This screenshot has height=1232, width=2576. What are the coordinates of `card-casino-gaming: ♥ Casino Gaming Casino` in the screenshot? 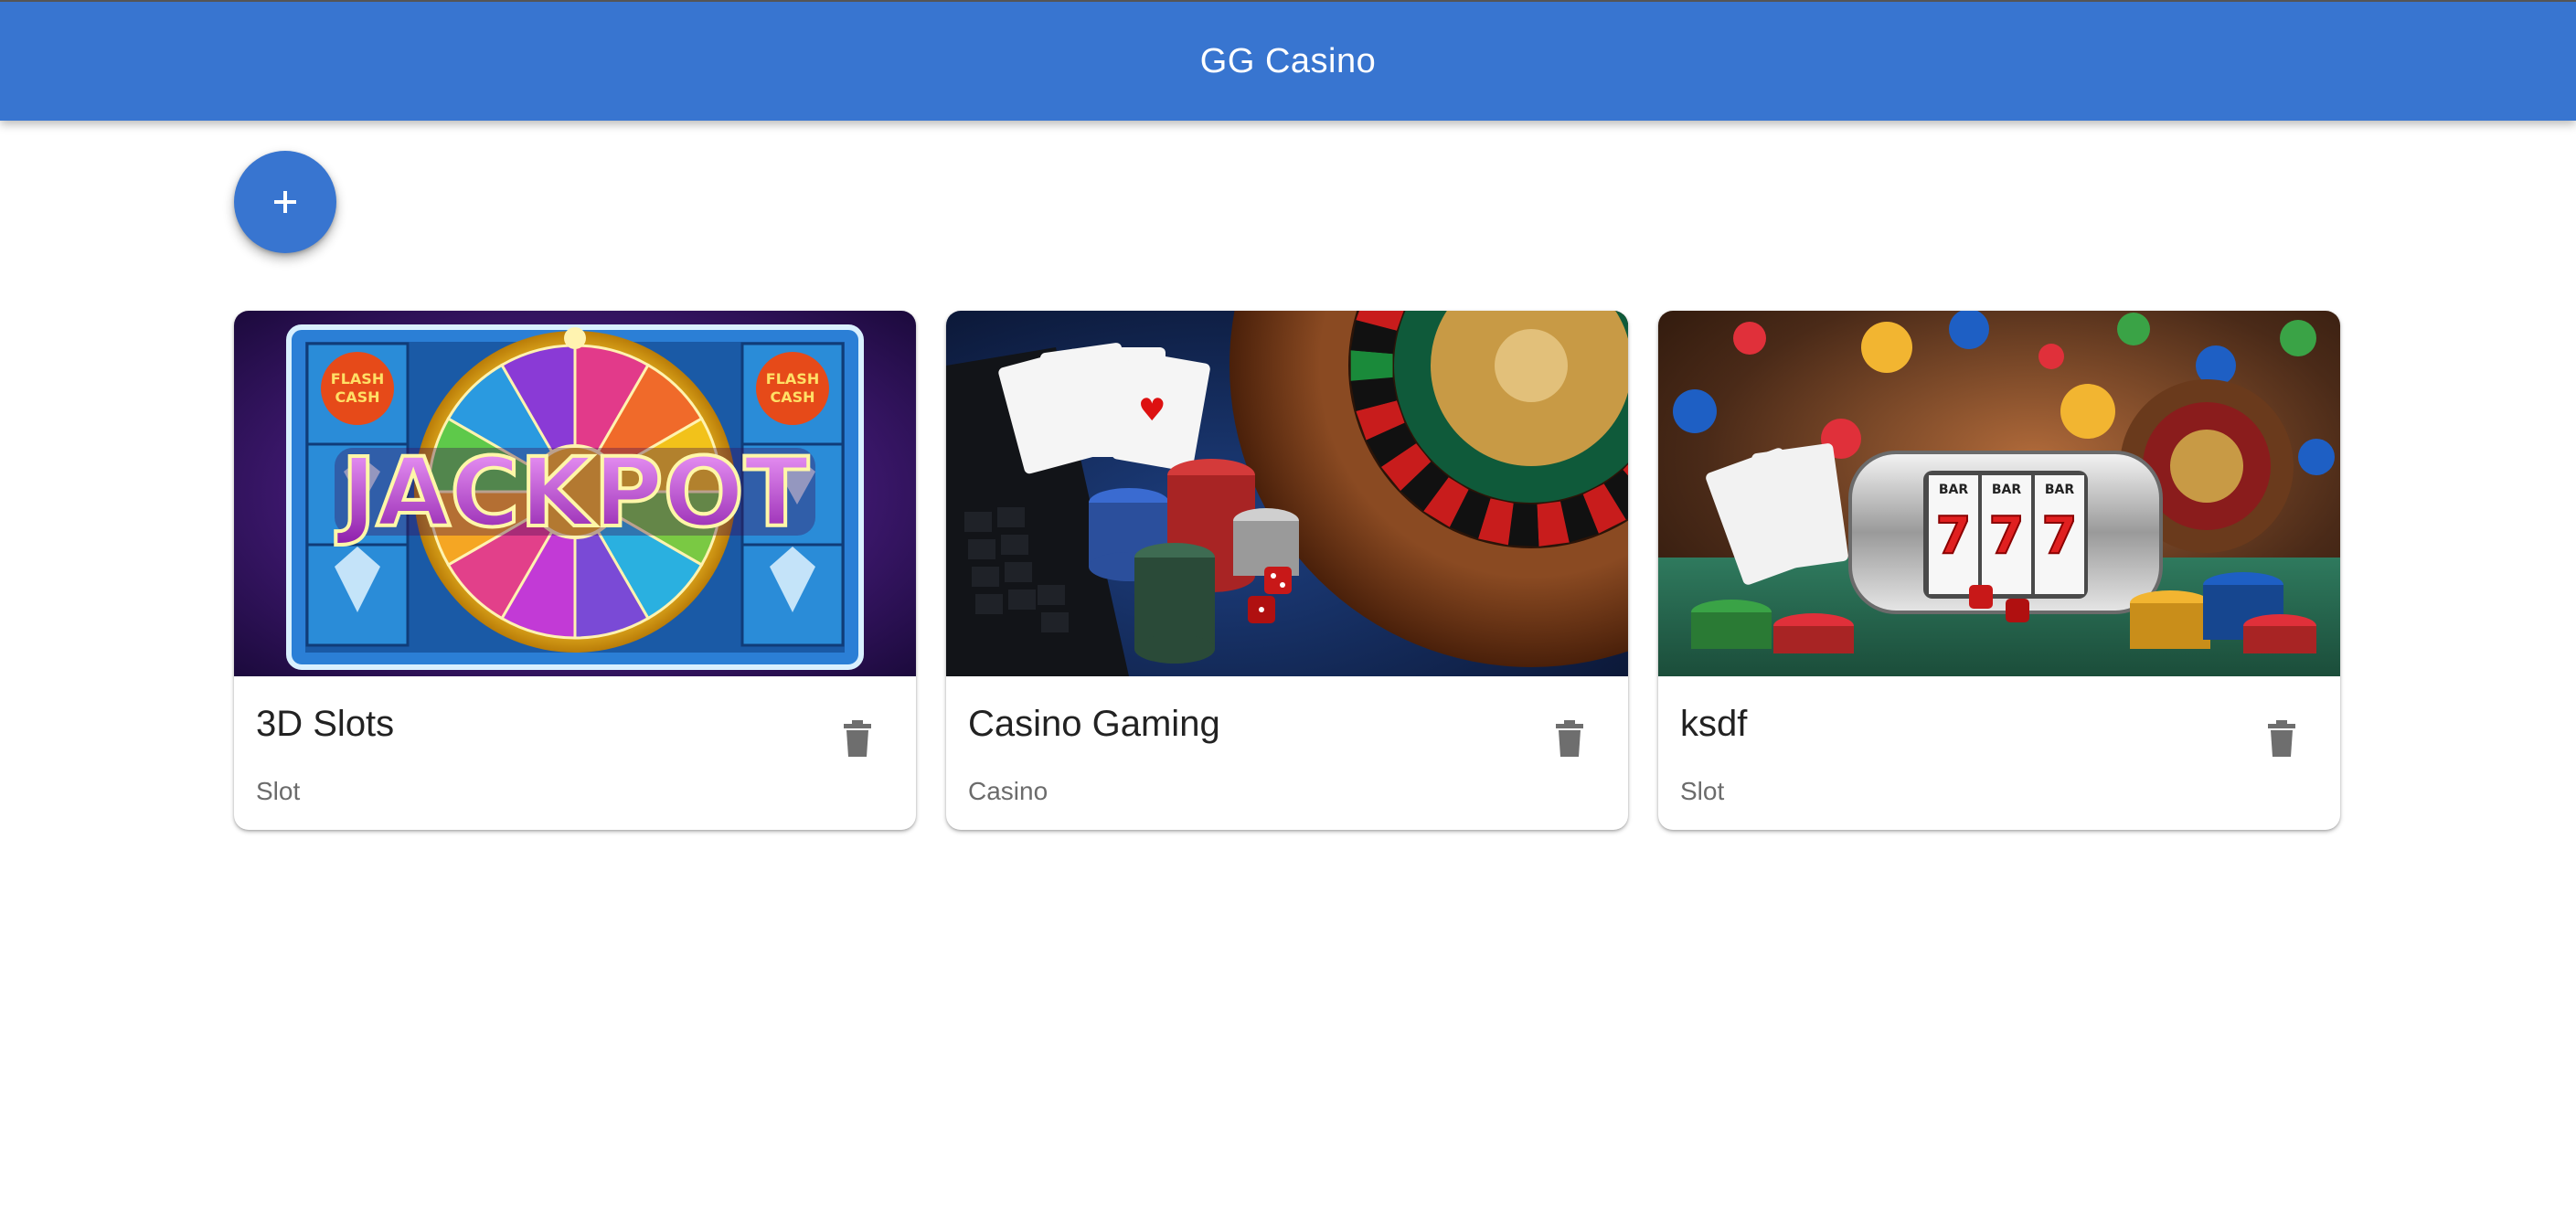 It's located at (1287, 570).